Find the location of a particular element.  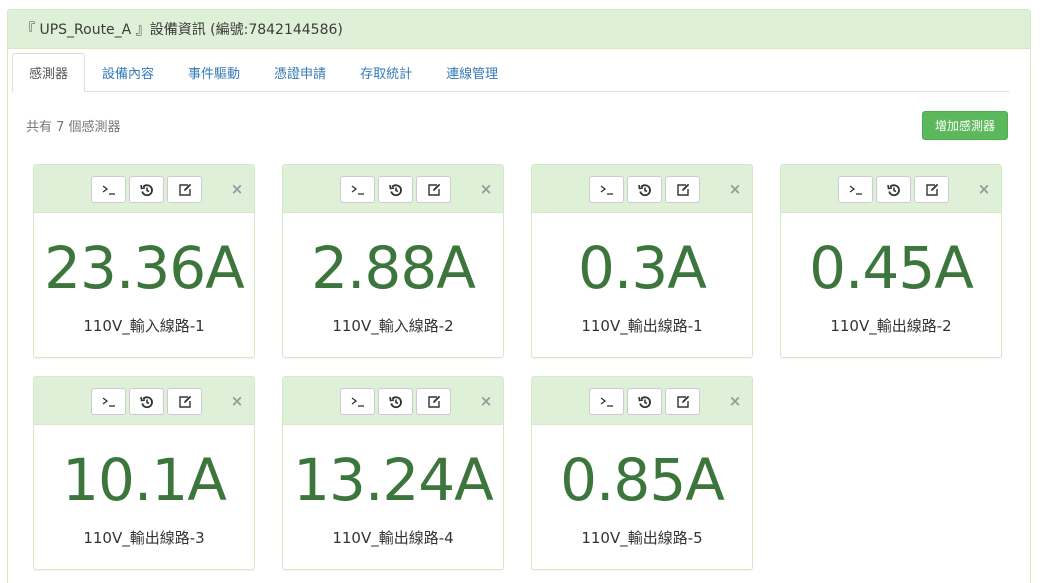

sensor-card: × 2.88A 110V_輸入線路-2 is located at coordinates (393, 261).